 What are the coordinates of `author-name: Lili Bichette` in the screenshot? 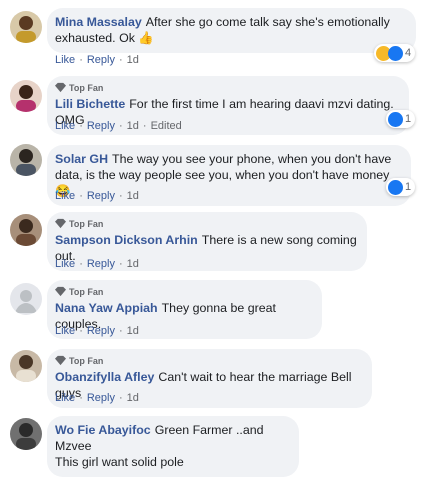 It's located at (90, 104).